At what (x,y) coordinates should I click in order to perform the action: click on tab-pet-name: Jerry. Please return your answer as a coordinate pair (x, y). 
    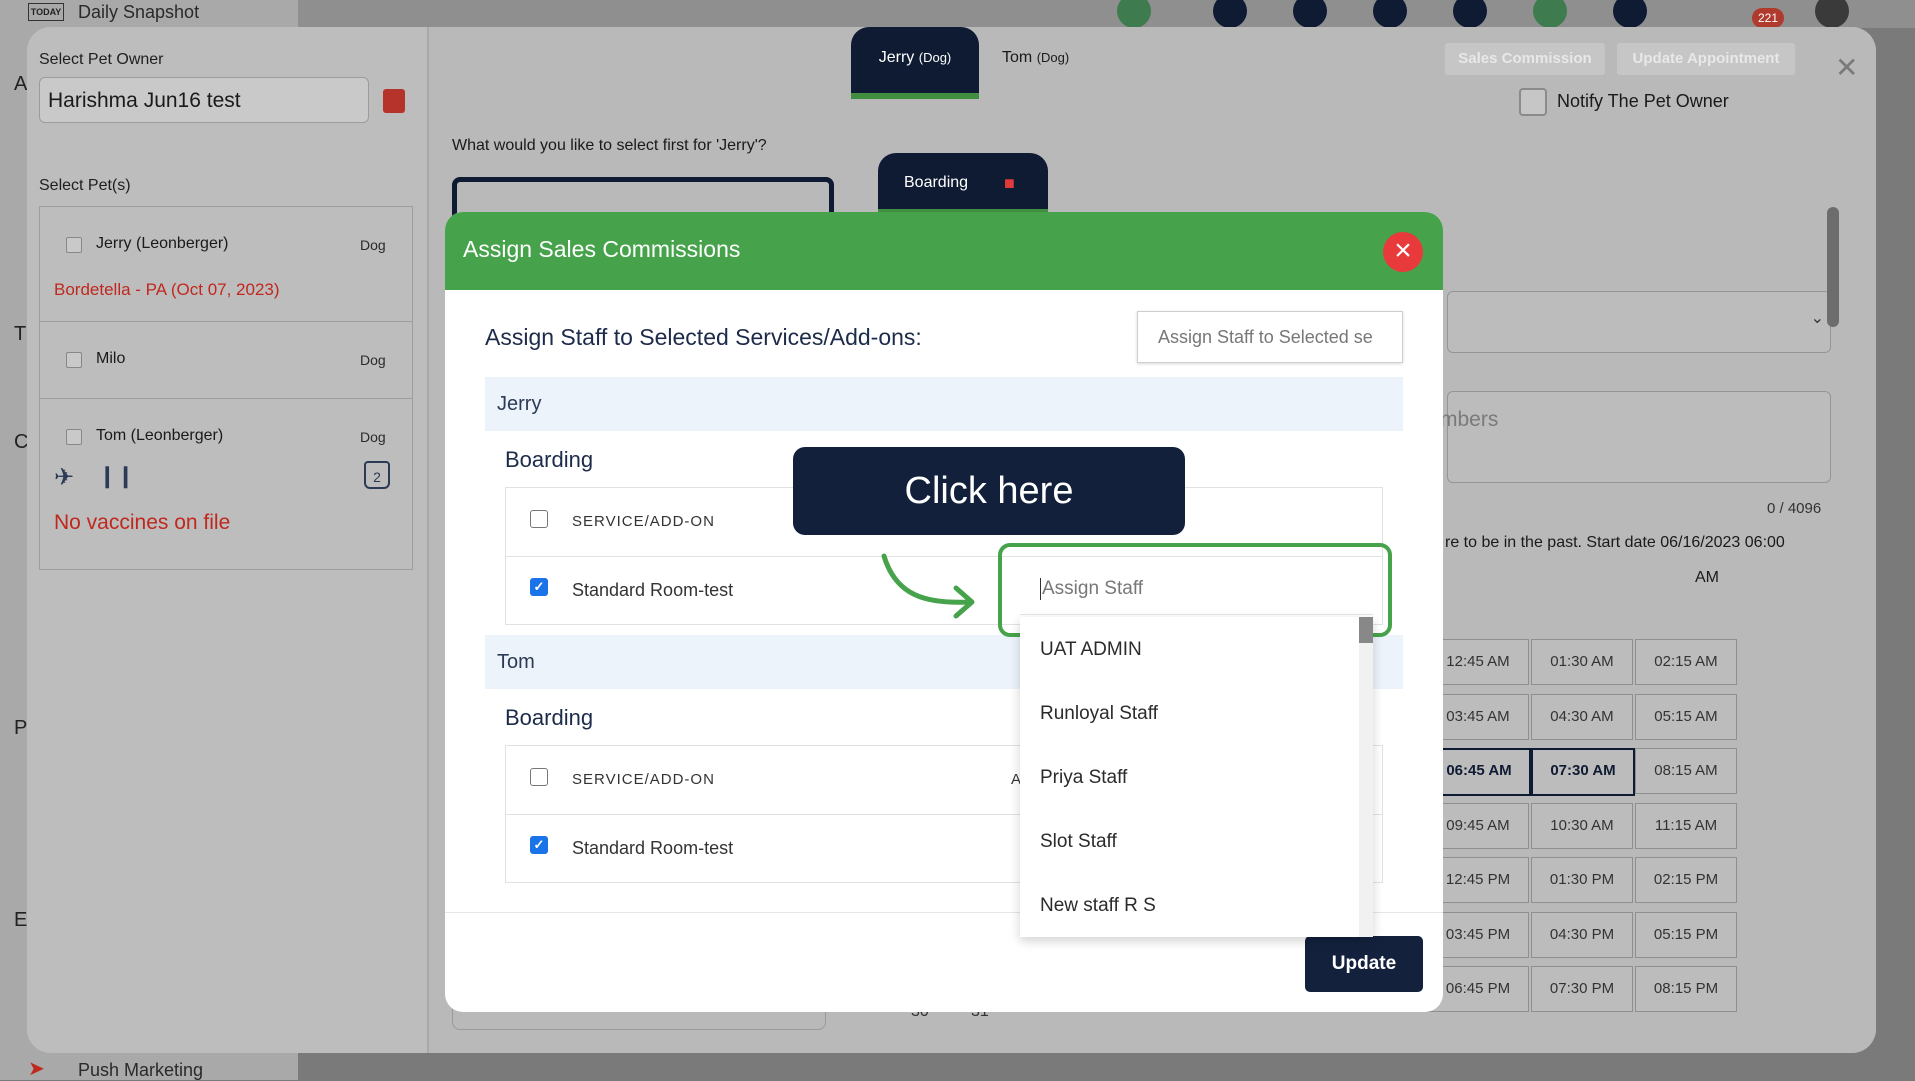
    Looking at the image, I should click on (896, 57).